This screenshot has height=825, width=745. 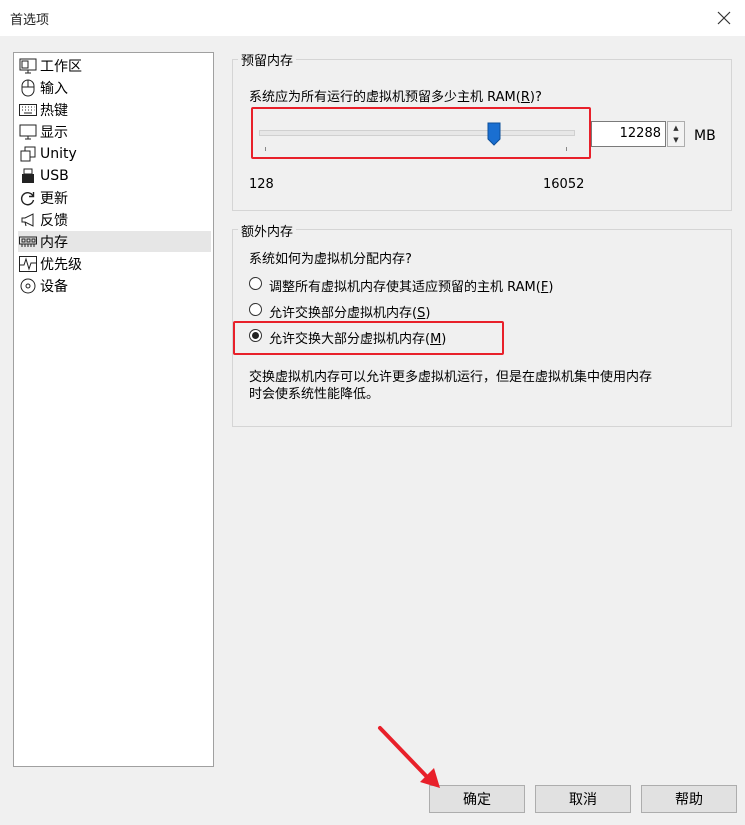 What do you see at coordinates (372, 18) in the screenshot?
I see `title-bar: 首选项` at bounding box center [372, 18].